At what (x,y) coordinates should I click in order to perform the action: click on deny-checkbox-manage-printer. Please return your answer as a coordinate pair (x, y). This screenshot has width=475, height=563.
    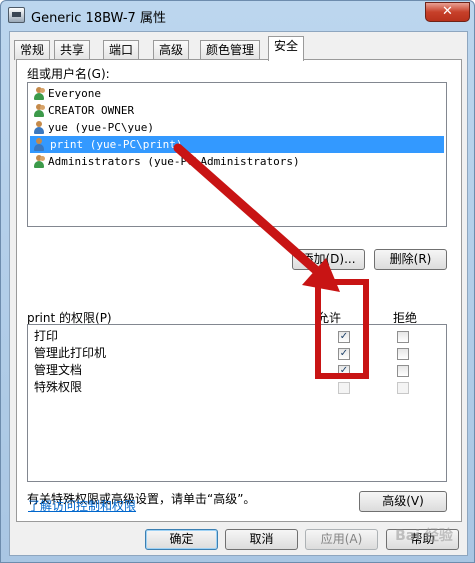
    Looking at the image, I should click on (403, 354).